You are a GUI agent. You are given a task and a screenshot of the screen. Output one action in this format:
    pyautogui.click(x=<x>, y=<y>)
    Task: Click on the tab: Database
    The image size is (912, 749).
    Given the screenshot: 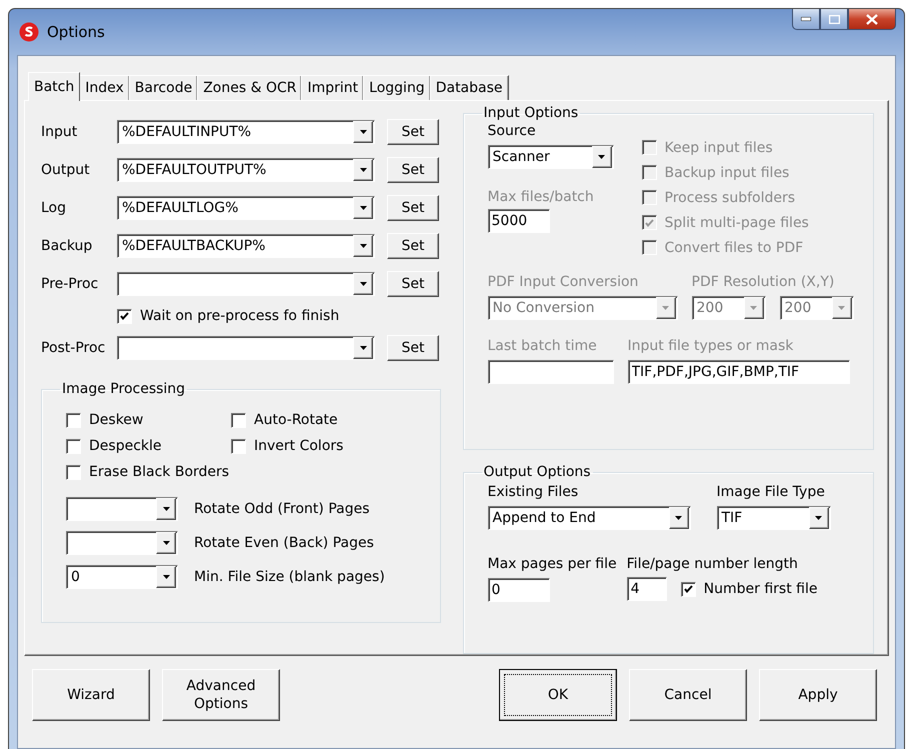 What is the action you would take?
    pyautogui.click(x=469, y=87)
    